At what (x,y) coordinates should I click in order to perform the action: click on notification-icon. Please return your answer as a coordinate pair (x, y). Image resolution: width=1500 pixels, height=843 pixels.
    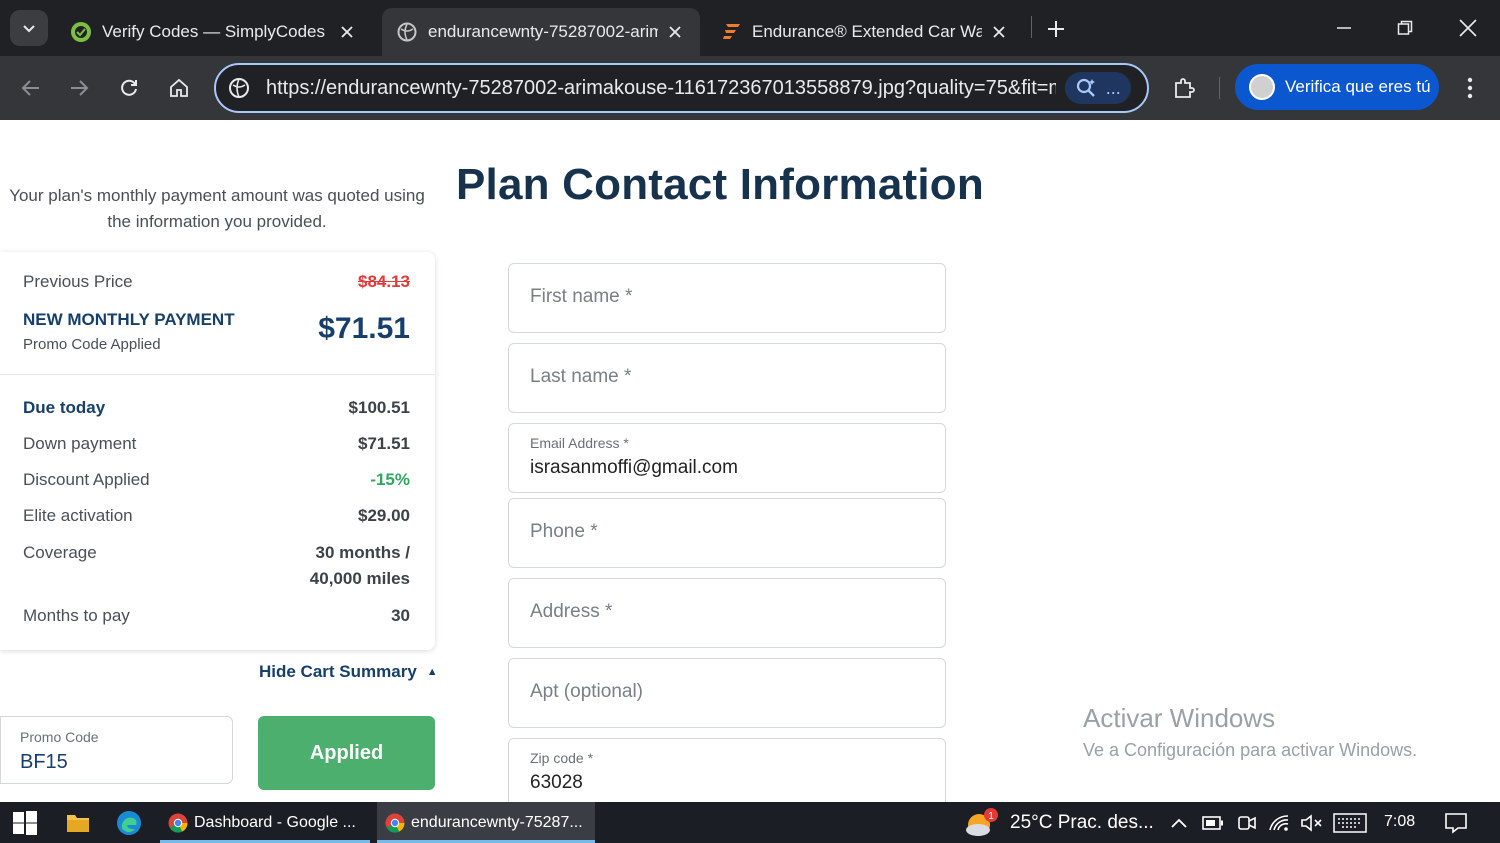
    Looking at the image, I should click on (1456, 823).